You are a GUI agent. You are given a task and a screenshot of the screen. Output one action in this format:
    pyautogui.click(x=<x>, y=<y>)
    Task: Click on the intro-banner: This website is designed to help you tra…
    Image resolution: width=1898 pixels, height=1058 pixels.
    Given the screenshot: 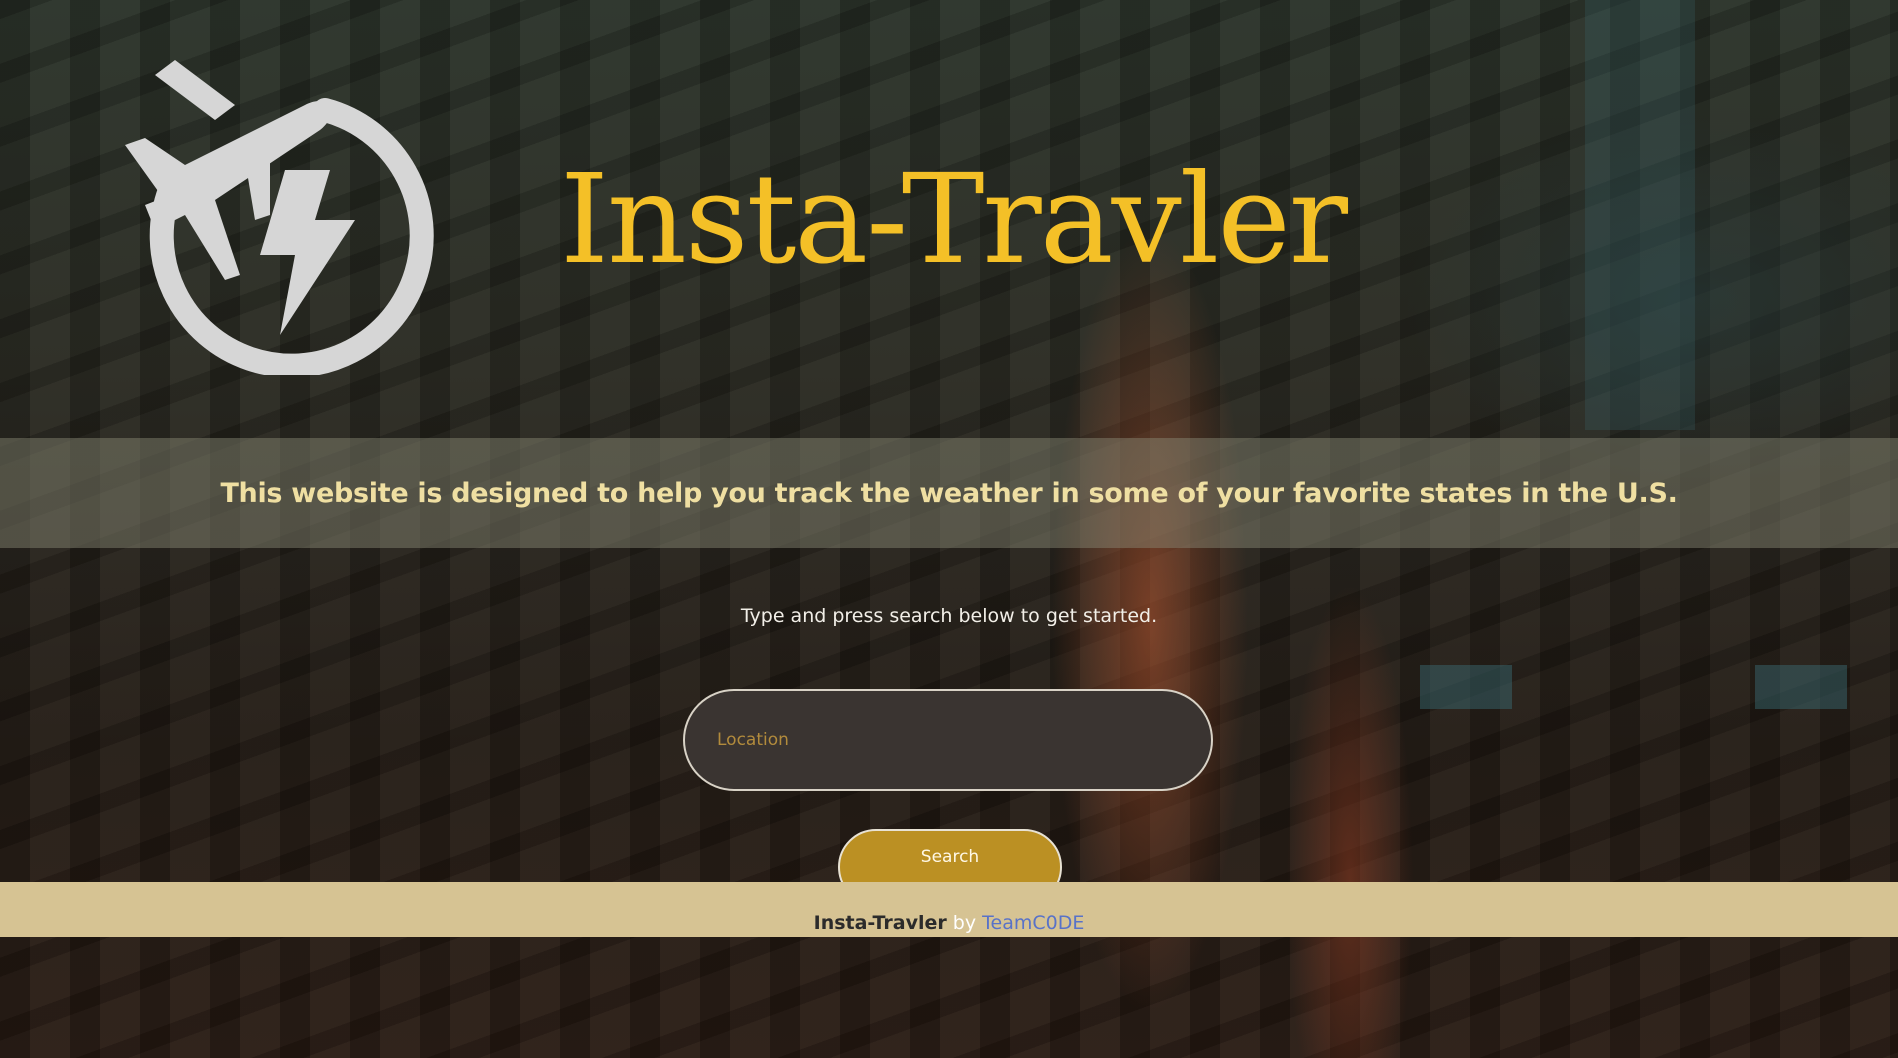 What is the action you would take?
    pyautogui.click(x=949, y=493)
    